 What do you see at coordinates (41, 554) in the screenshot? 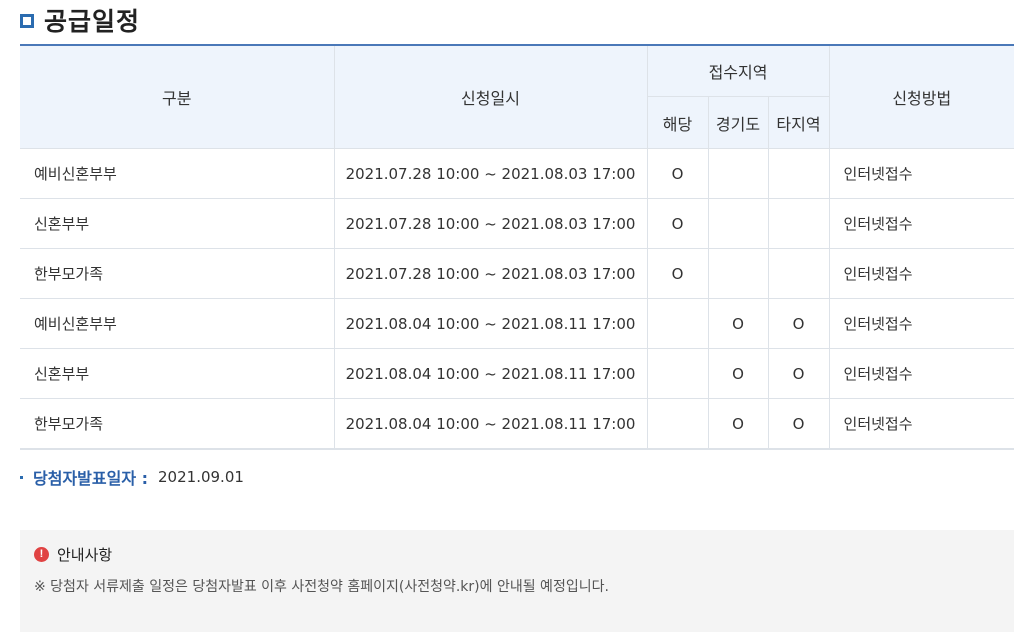
I see `alert-icon: !` at bounding box center [41, 554].